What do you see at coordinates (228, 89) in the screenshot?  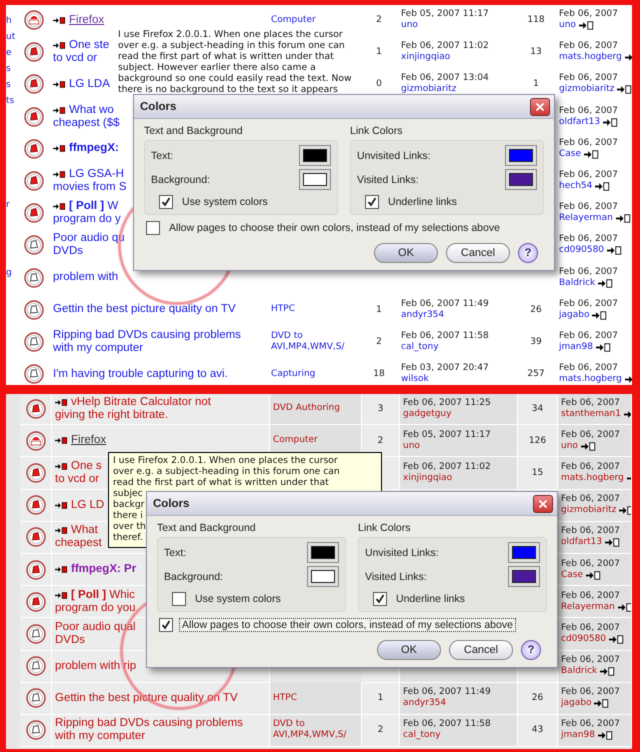 I see `tooltip-line: there is no background to the text so it appears` at bounding box center [228, 89].